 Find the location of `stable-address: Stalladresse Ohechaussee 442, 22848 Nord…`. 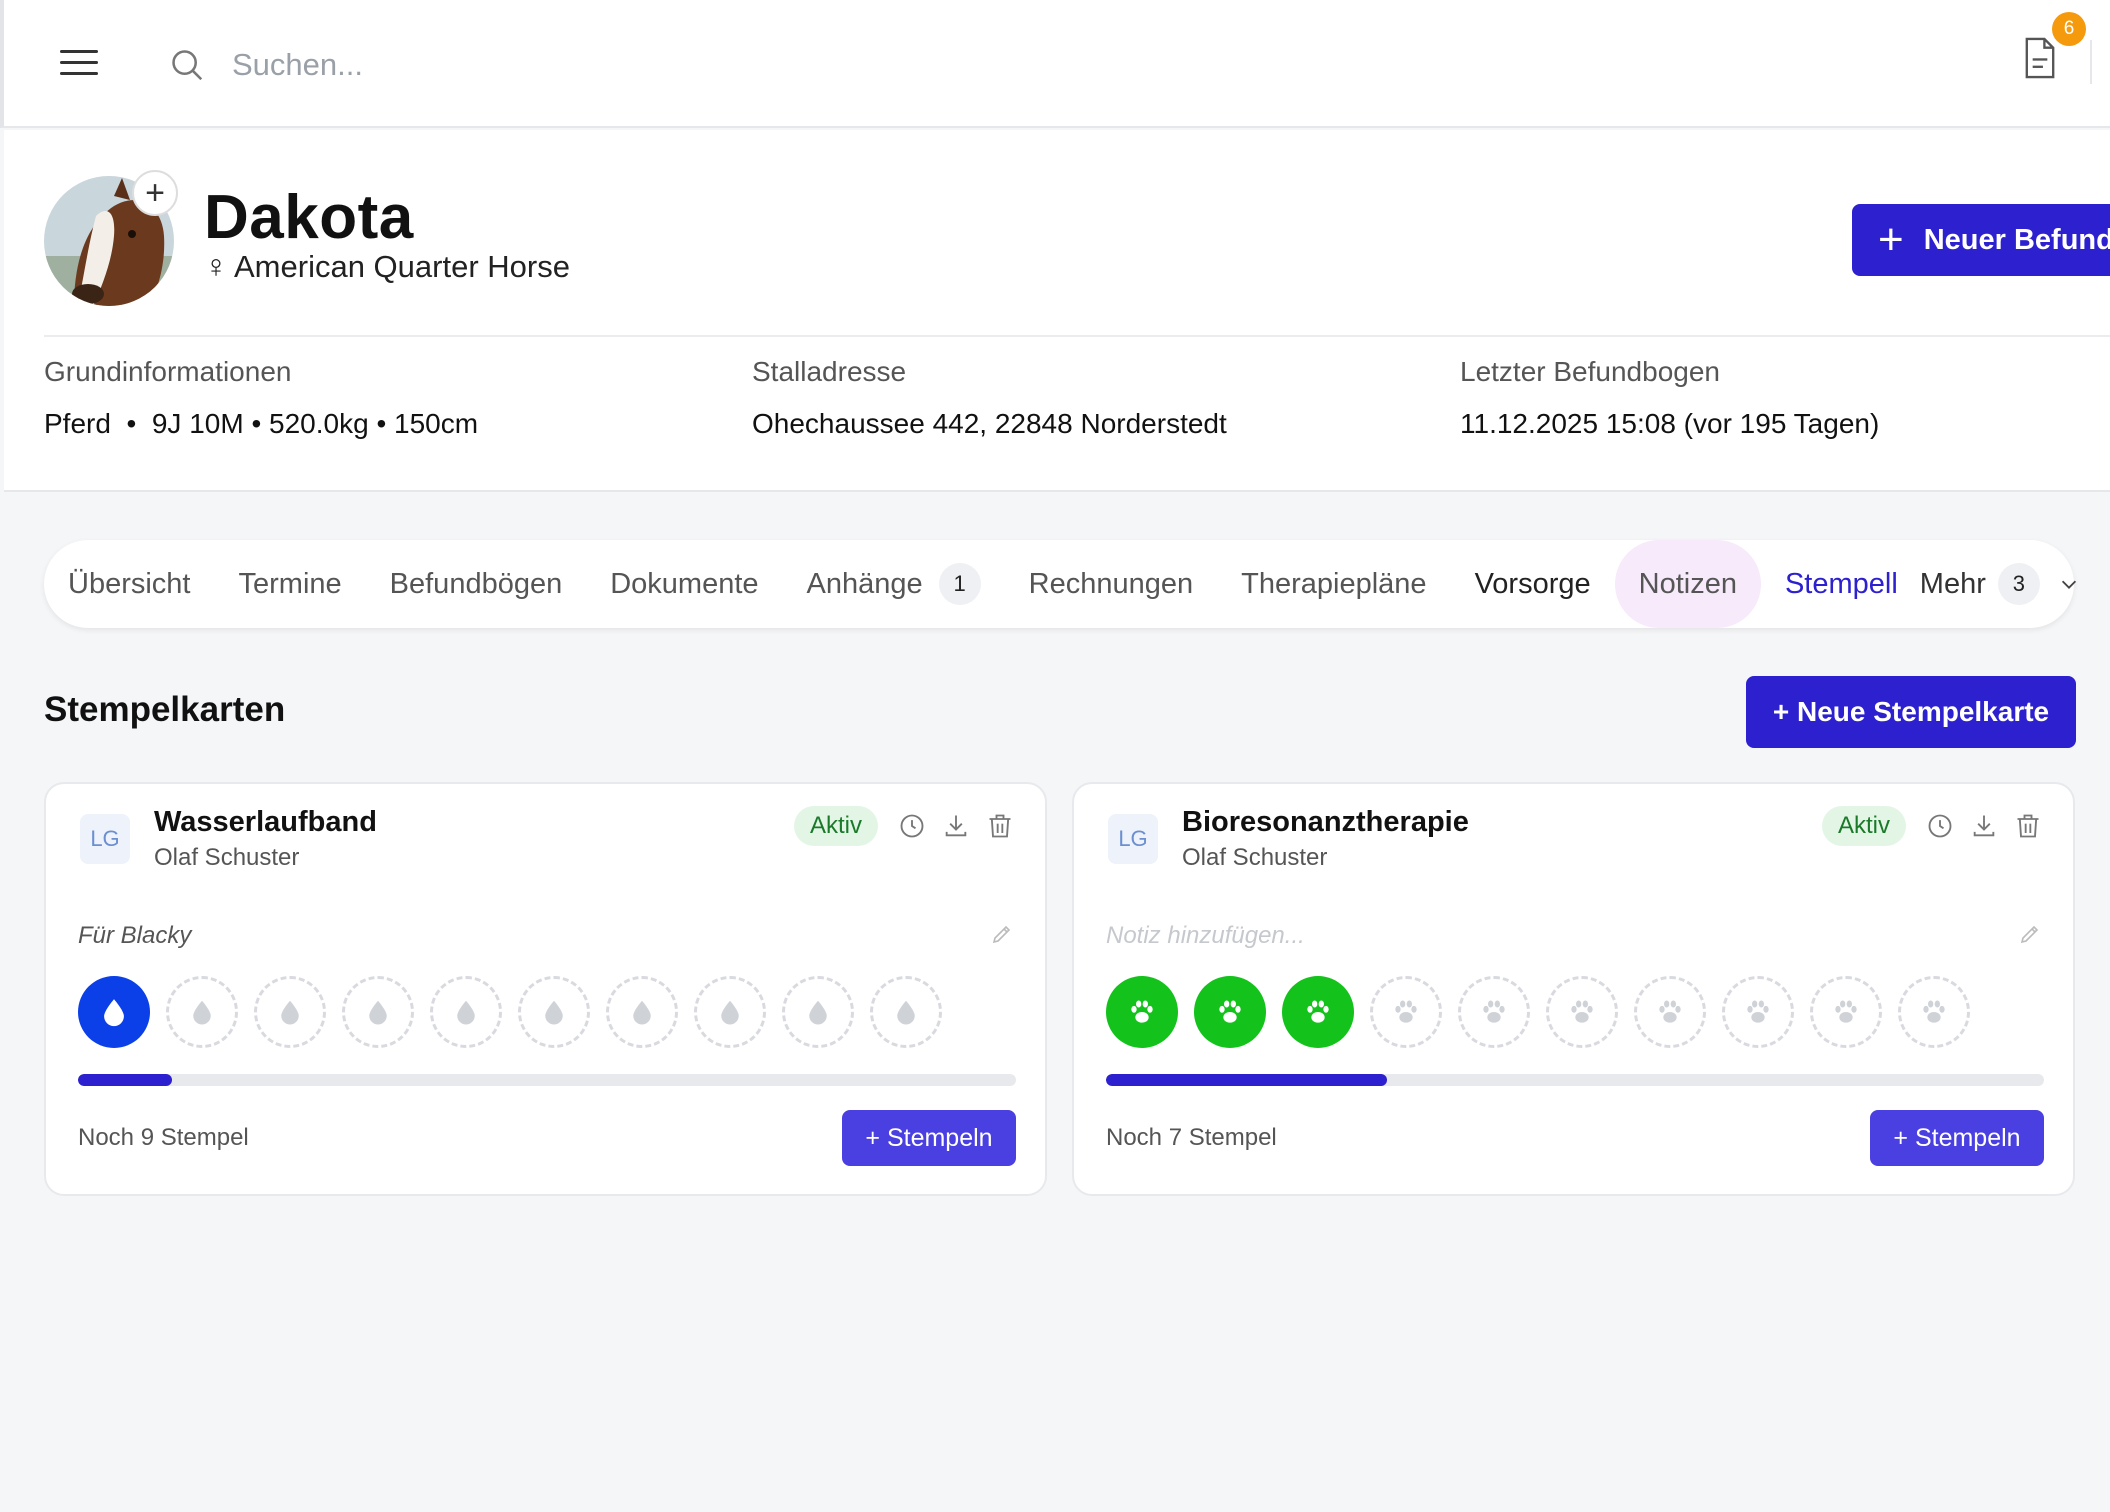

stable-address: Stalladresse Ohechaussee 442, 22848 Nord… is located at coordinates (989, 398).